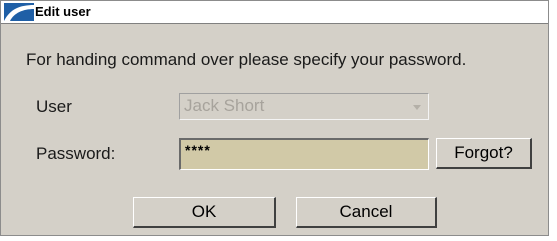 This screenshot has height=241, width=557. What do you see at coordinates (204, 212) in the screenshot?
I see `ok-button: OK` at bounding box center [204, 212].